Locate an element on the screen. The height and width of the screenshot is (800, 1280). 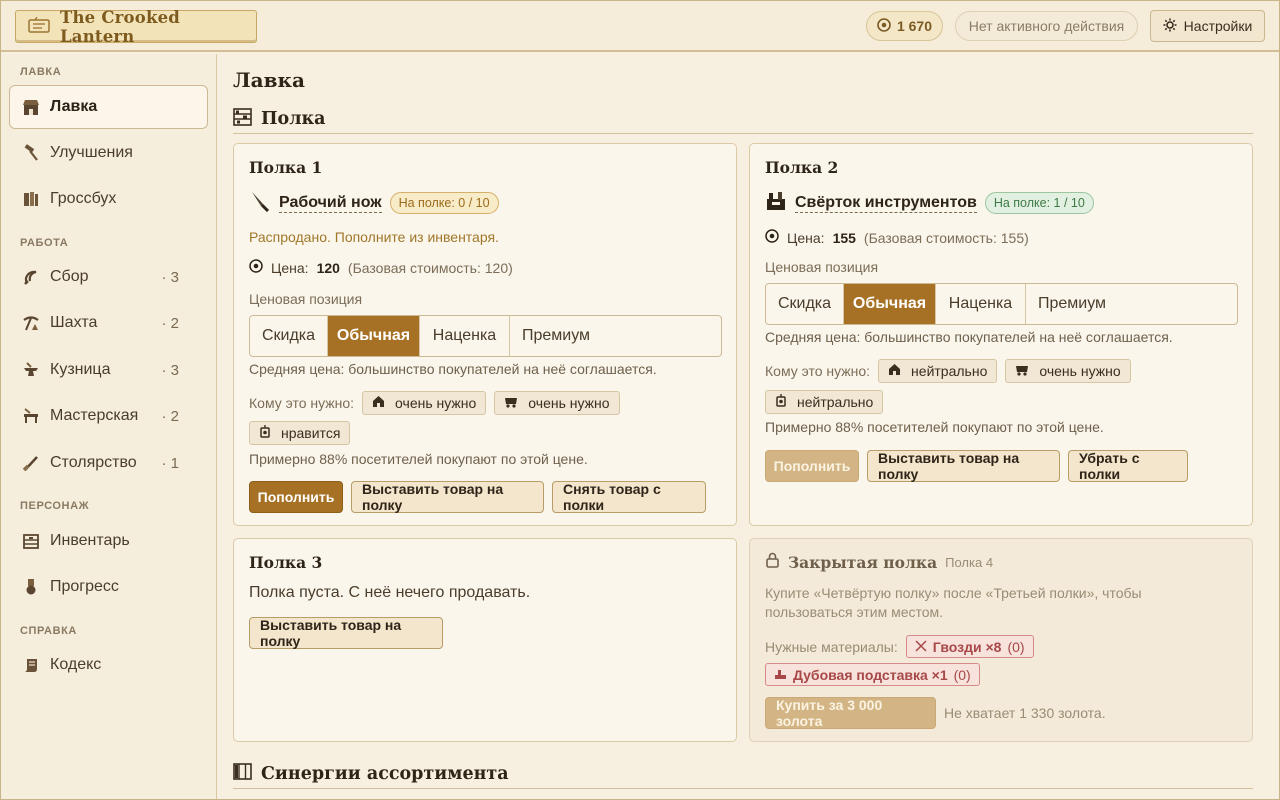
empty-shelf-text: Полка пуста. С неё нечего продавать. is located at coordinates (390, 592).